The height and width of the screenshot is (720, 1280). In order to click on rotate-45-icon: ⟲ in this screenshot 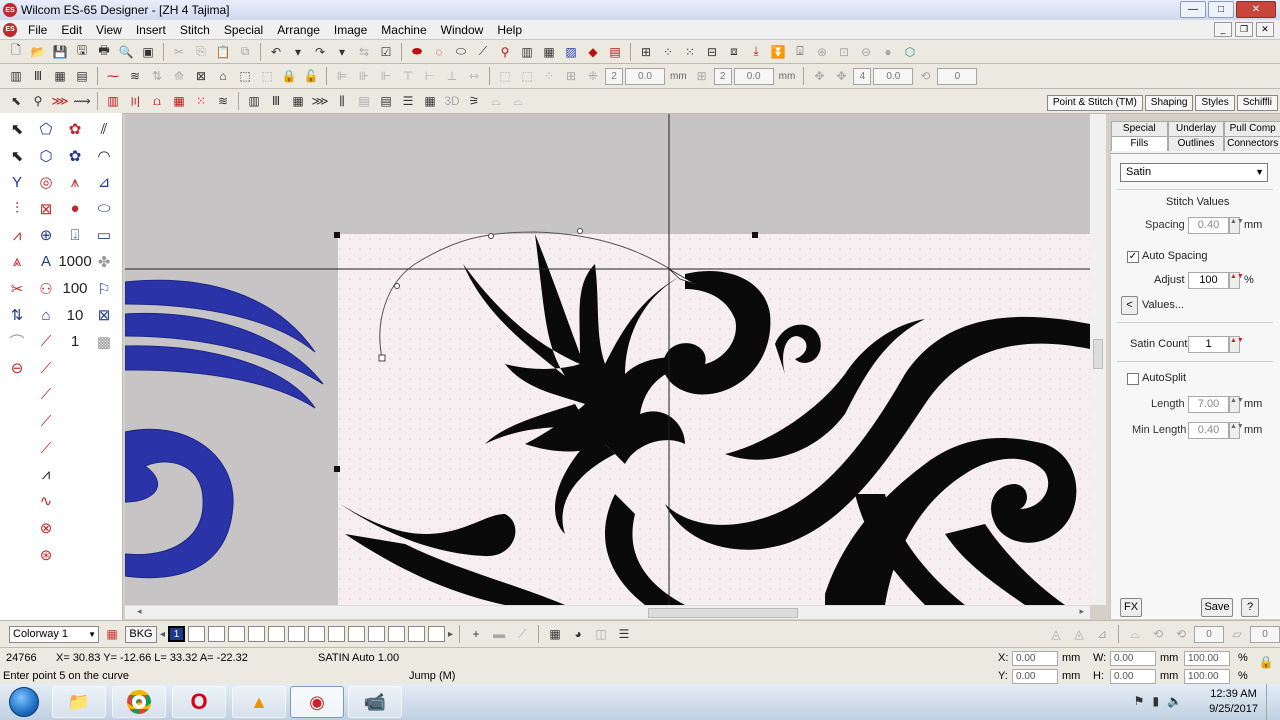, I will do `click(1181, 634)`.